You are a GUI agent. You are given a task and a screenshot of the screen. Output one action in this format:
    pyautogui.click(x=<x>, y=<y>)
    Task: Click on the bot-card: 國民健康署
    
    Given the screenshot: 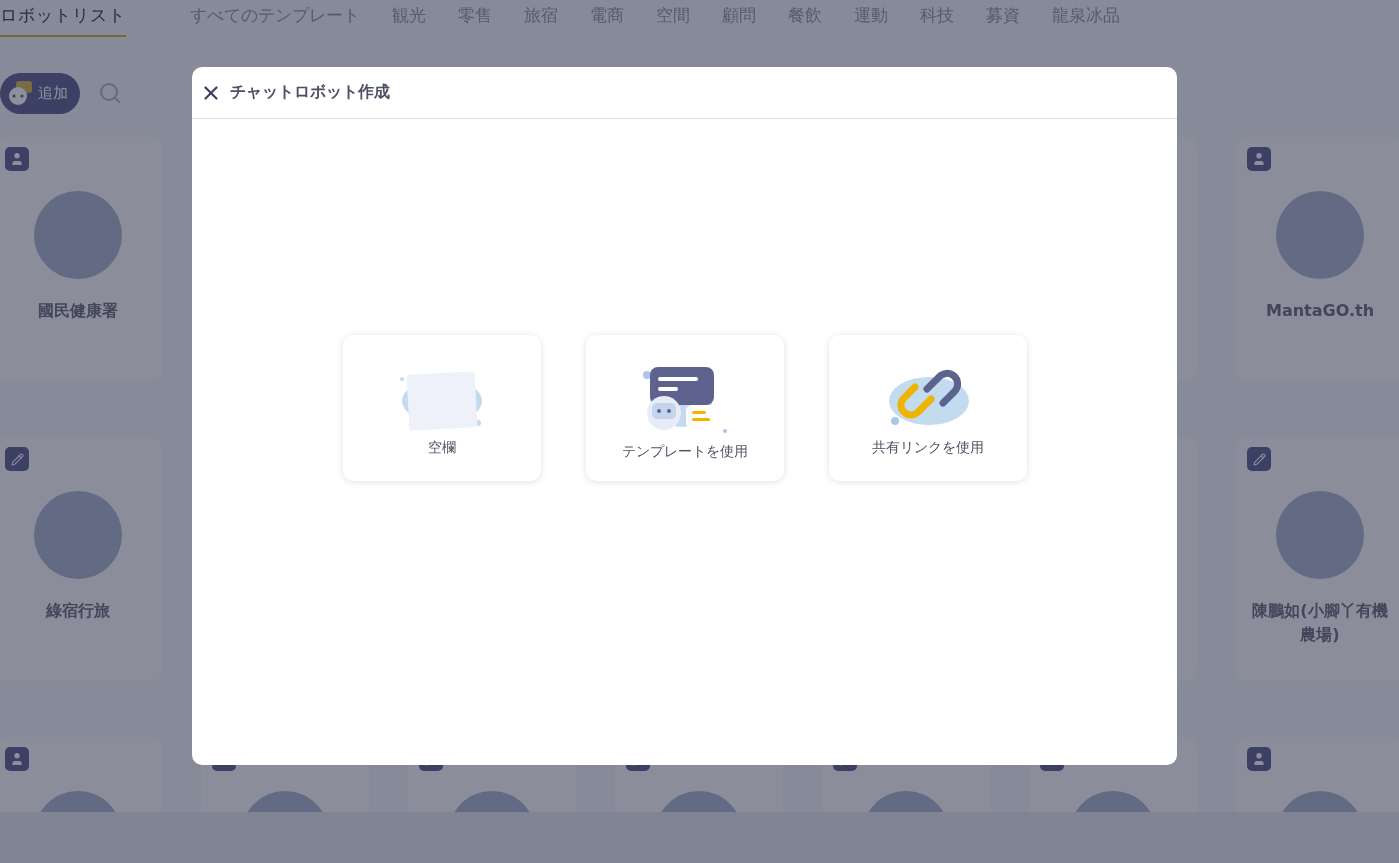 What is the action you would take?
    pyautogui.click(x=81, y=259)
    